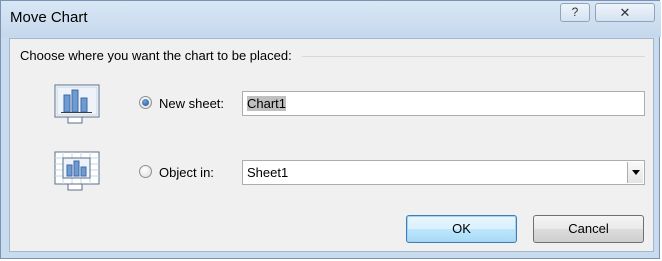 The image size is (662, 261). Describe the element at coordinates (331, 19) in the screenshot. I see `title-bar: Move Chart ? ✕` at that location.